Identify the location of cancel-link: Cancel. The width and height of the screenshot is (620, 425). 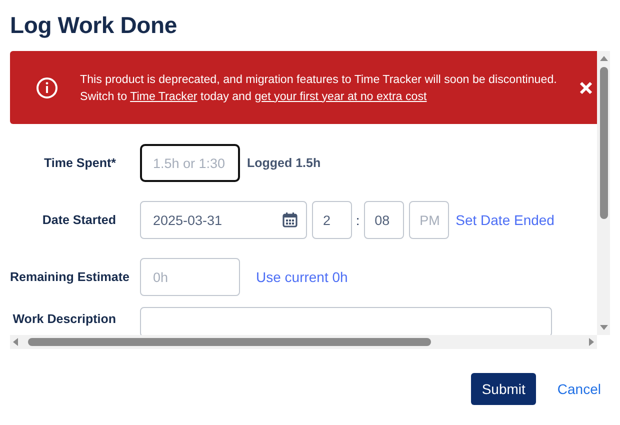
(579, 389).